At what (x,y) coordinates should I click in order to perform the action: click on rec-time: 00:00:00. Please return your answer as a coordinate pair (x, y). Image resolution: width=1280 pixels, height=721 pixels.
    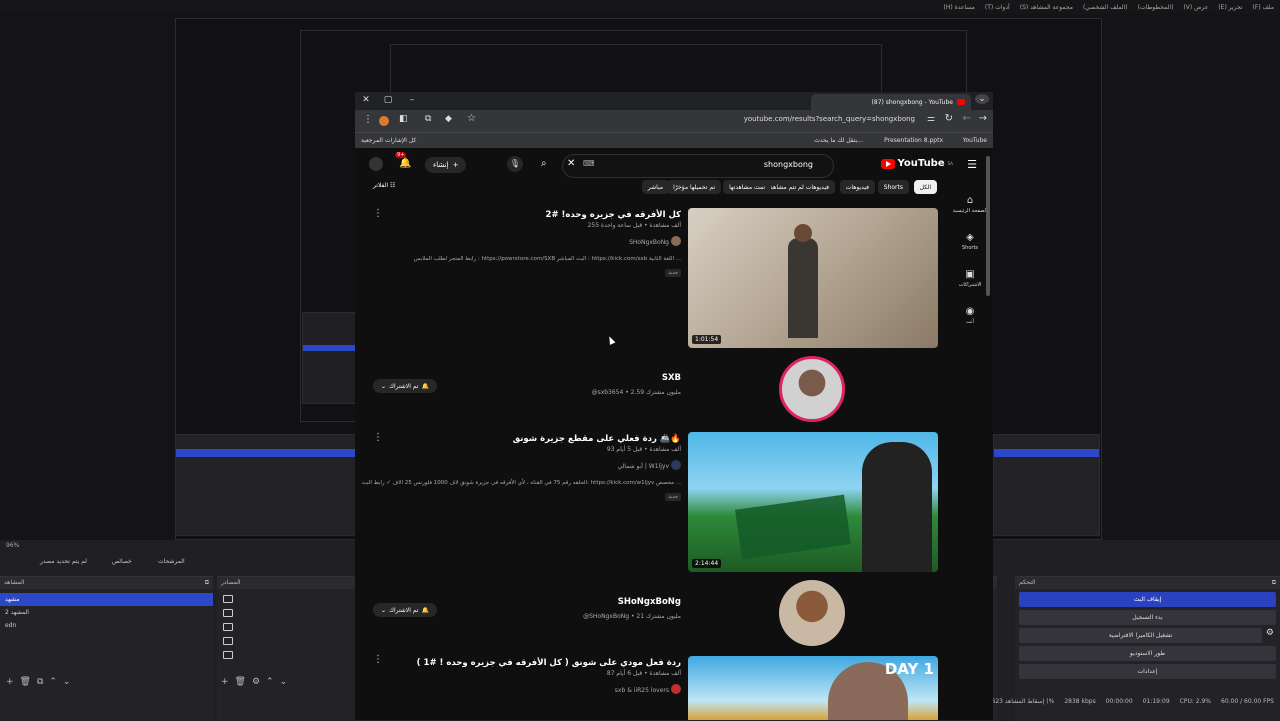
    Looking at the image, I should click on (1119, 701).